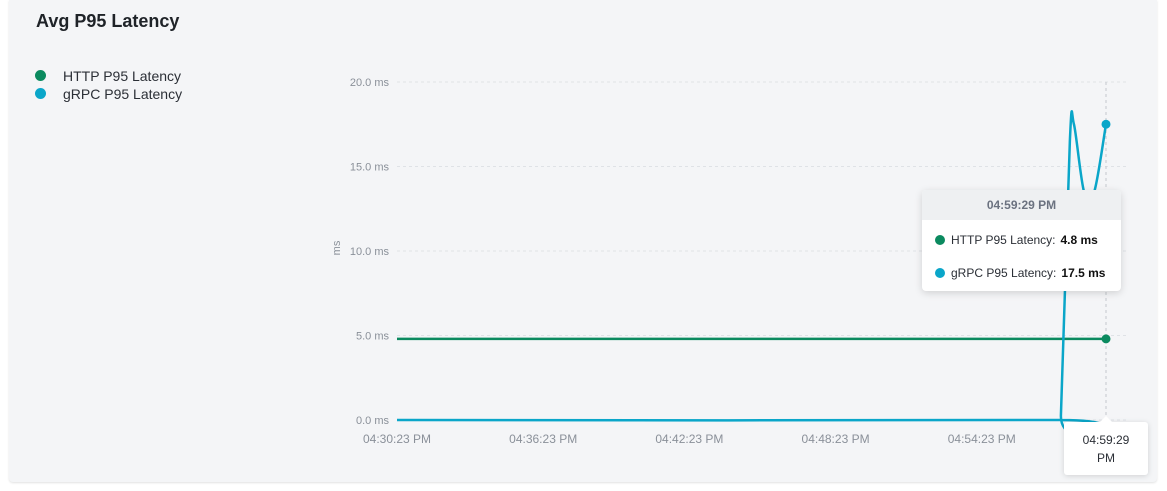  What do you see at coordinates (370, 252) in the screenshot?
I see `y-tick-label: 10.0 ms` at bounding box center [370, 252].